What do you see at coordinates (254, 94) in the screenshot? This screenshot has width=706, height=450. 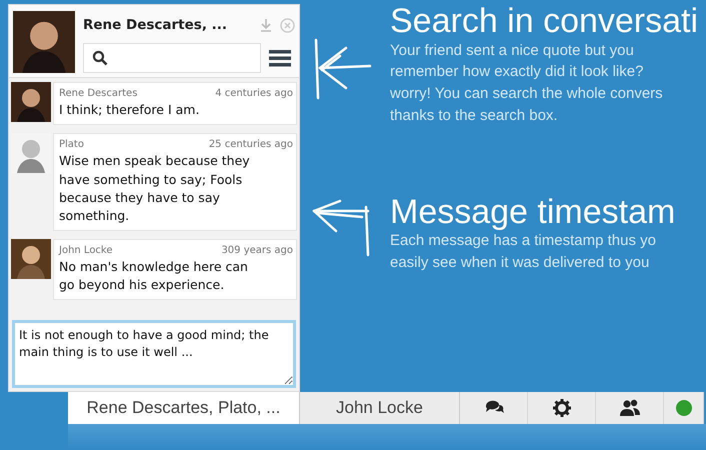 I see `message-time: 4 centuries ago` at bounding box center [254, 94].